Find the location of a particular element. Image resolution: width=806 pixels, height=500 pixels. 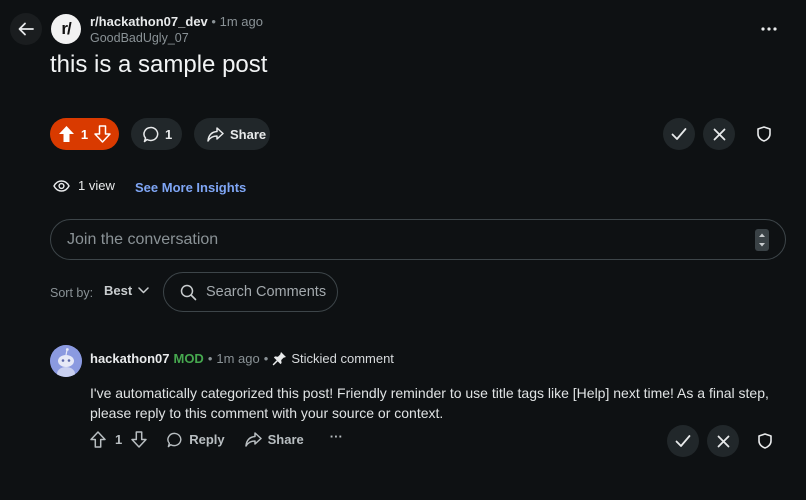

downvote-button is located at coordinates (102, 134).